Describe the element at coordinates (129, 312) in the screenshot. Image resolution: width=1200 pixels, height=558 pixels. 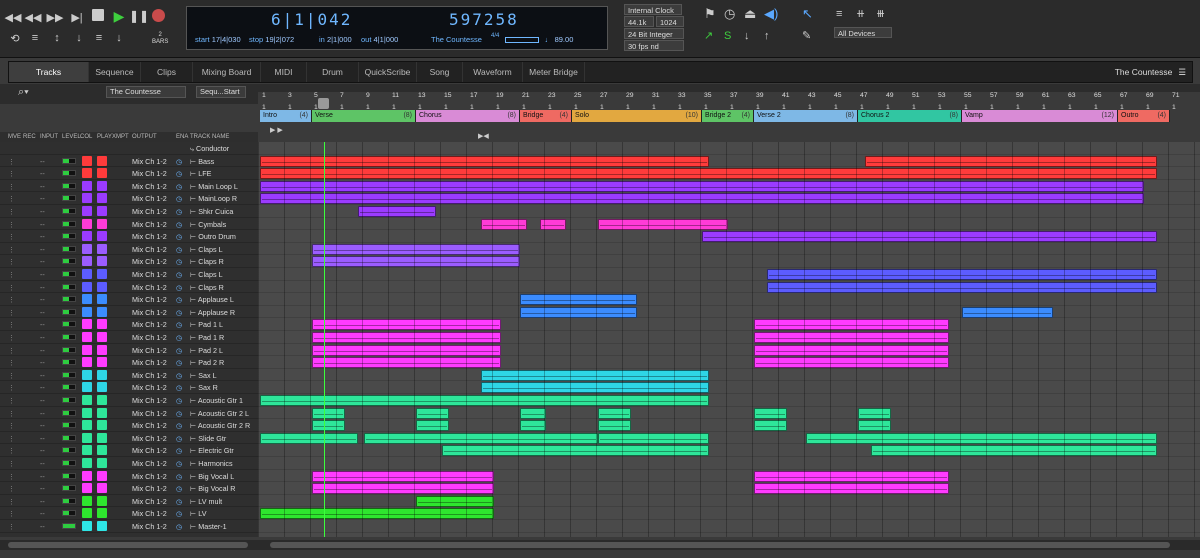
I see `track-row: ⋮ -- Mix Ch 1-2 ◷ ⊢ Applause R` at that location.